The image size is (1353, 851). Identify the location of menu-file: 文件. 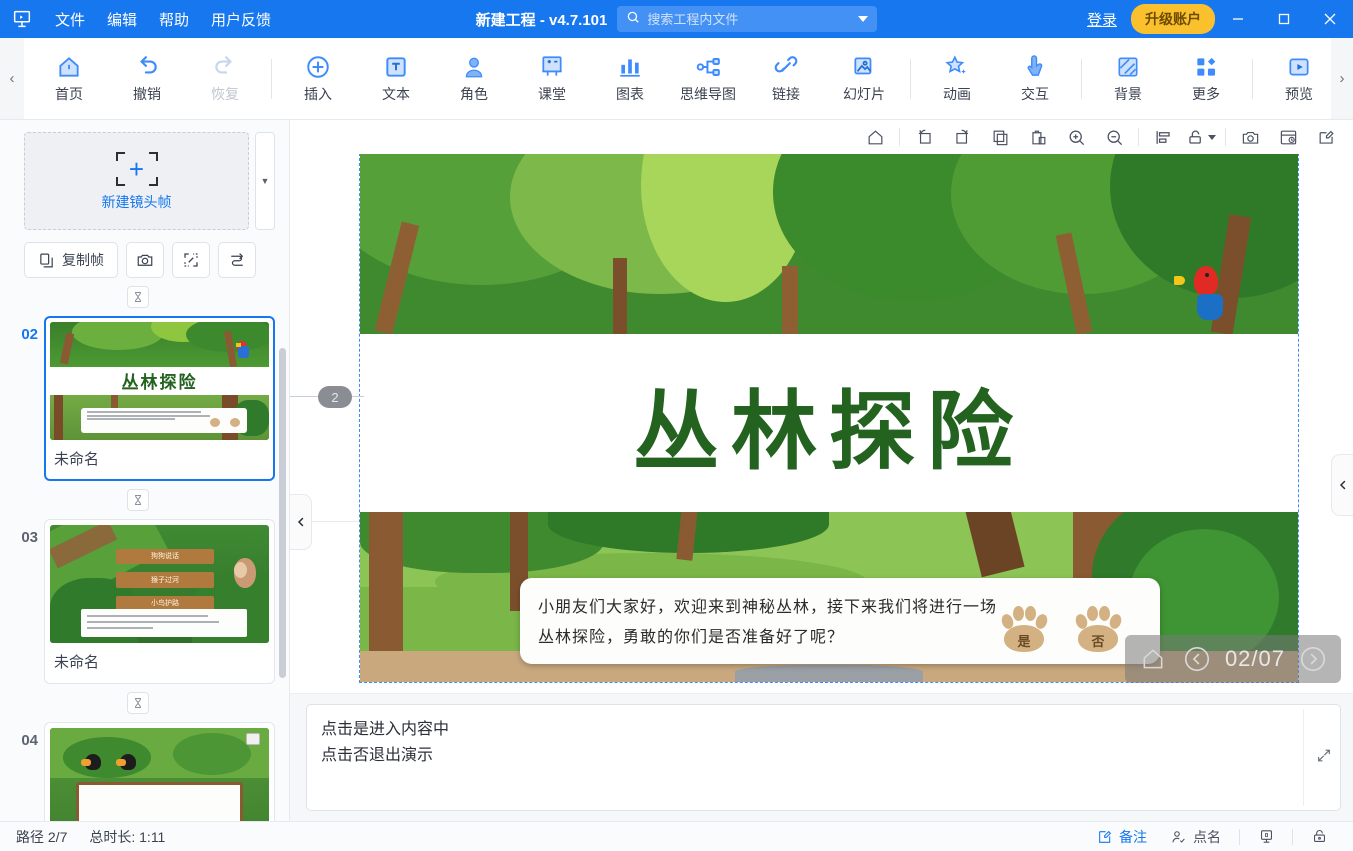
(70, 19).